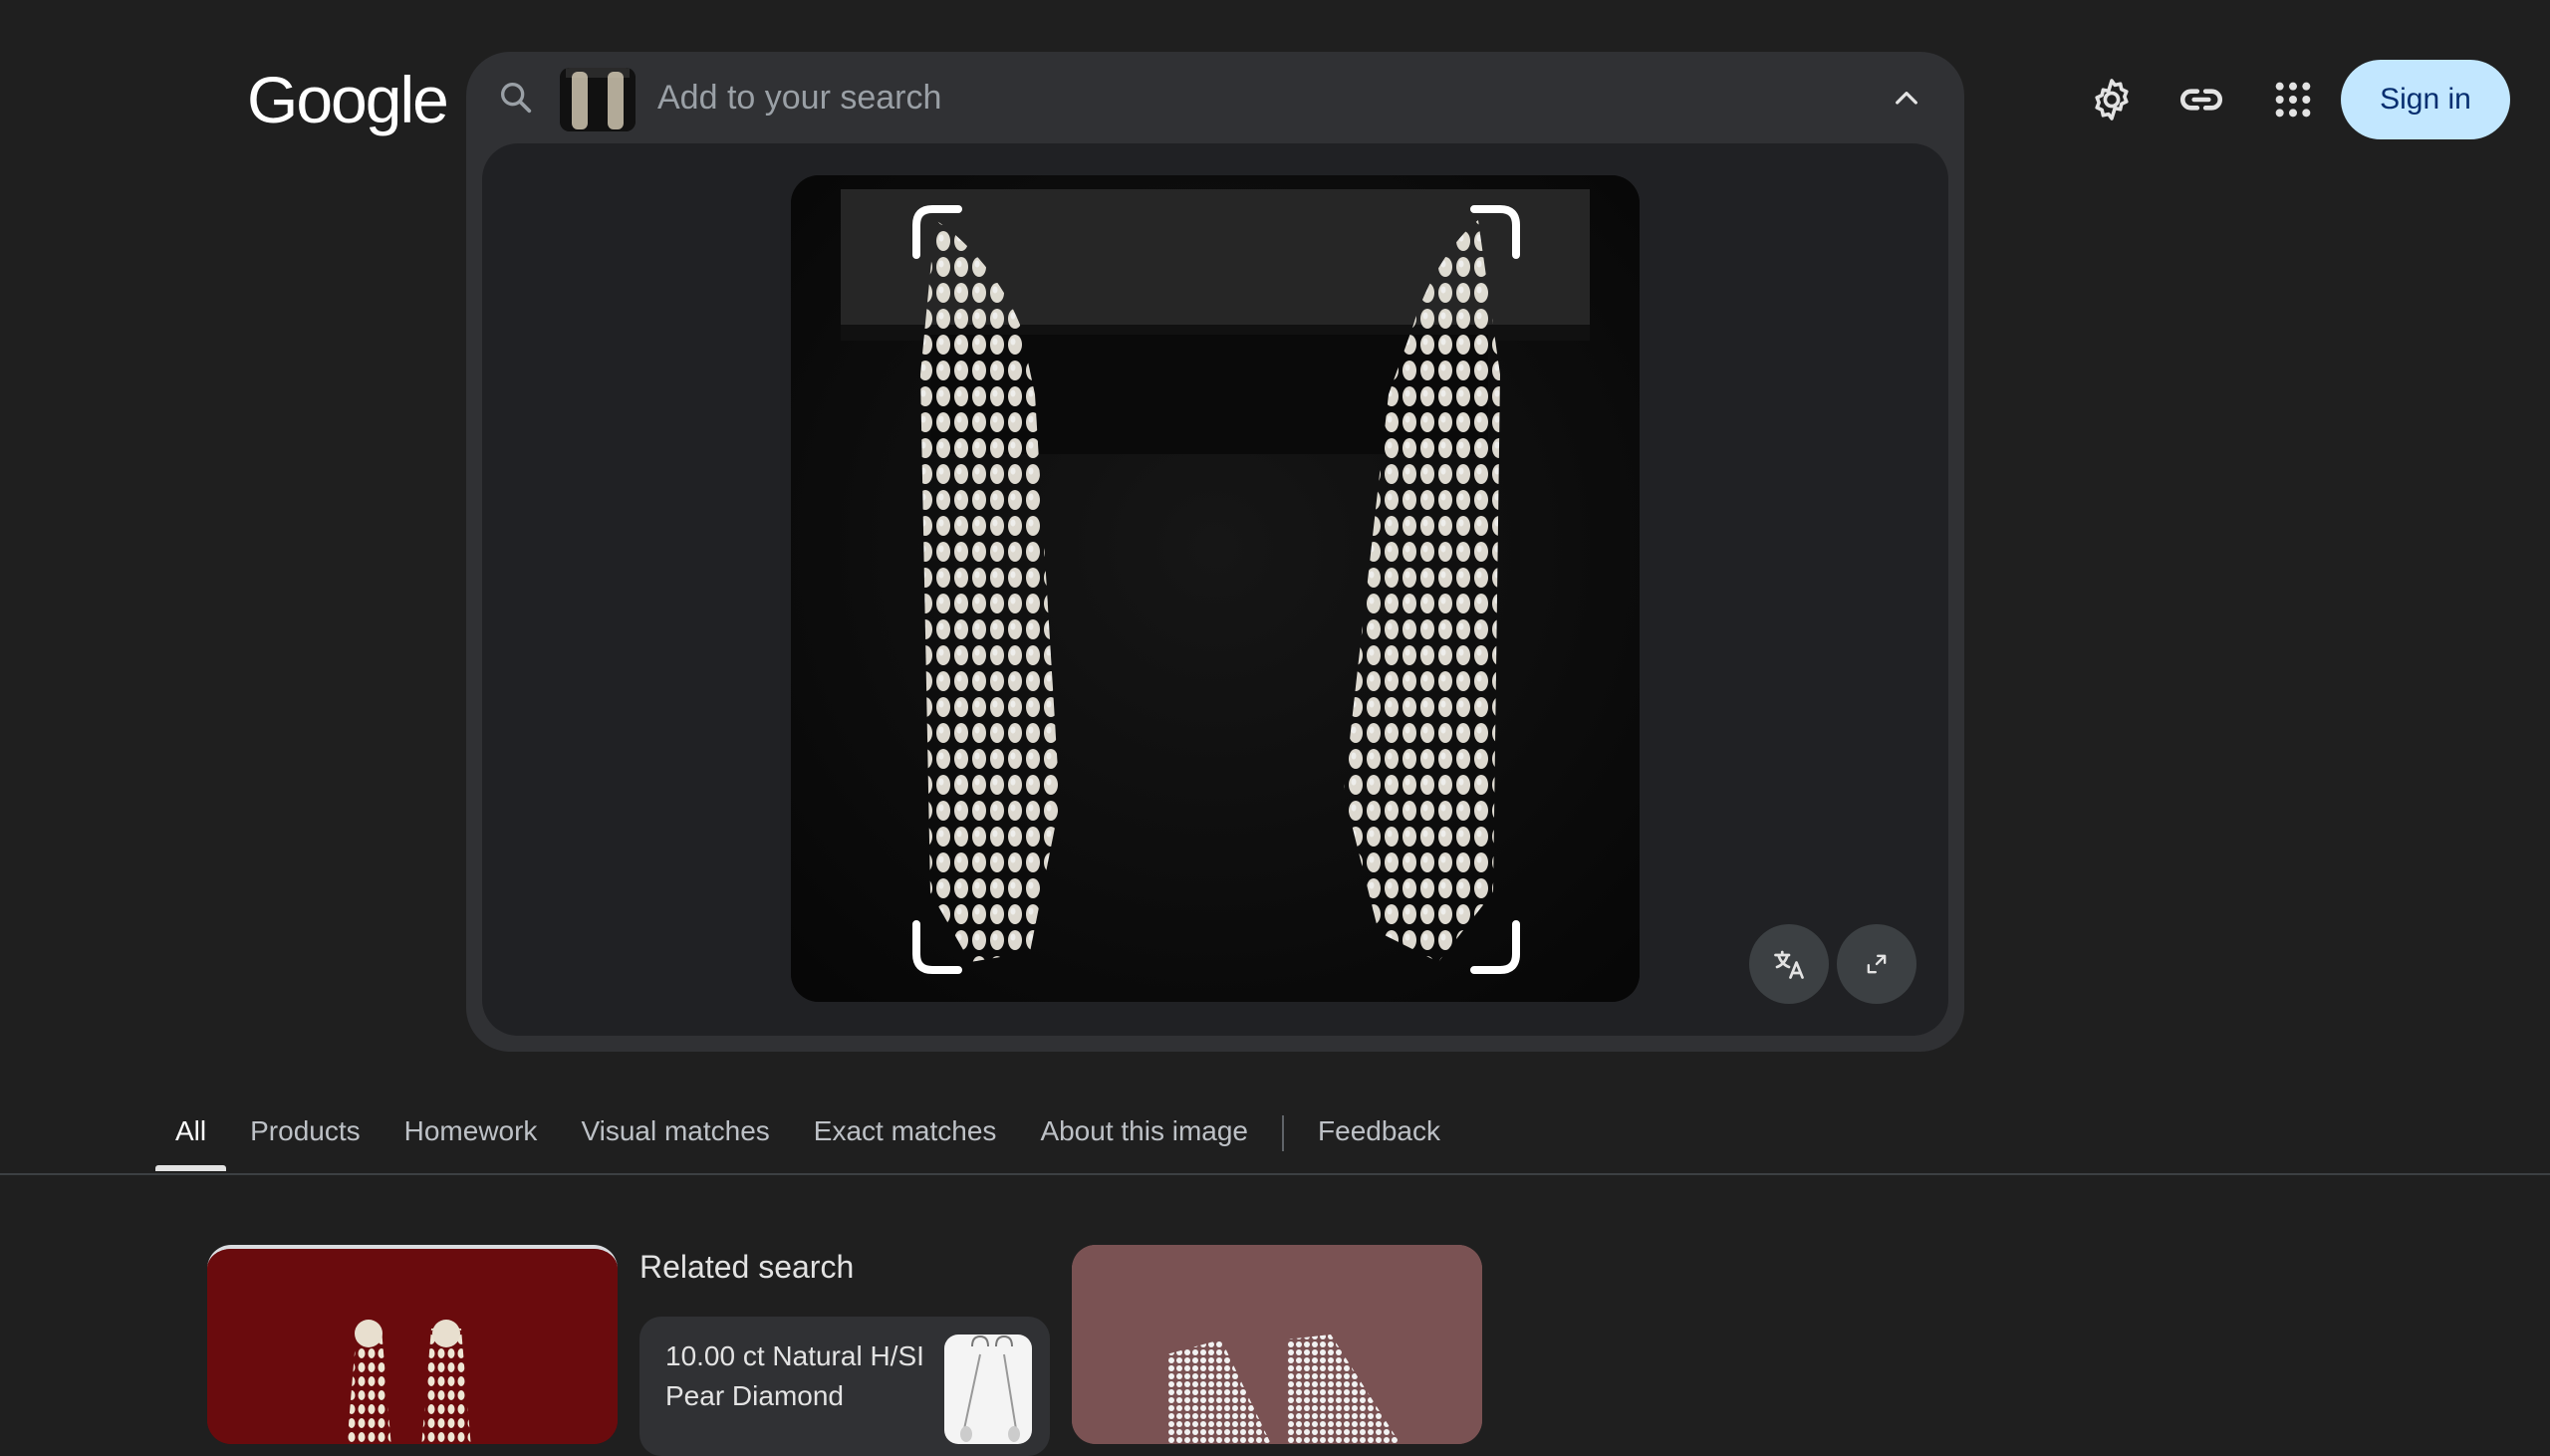  I want to click on translate-icon, so click(1789, 964).